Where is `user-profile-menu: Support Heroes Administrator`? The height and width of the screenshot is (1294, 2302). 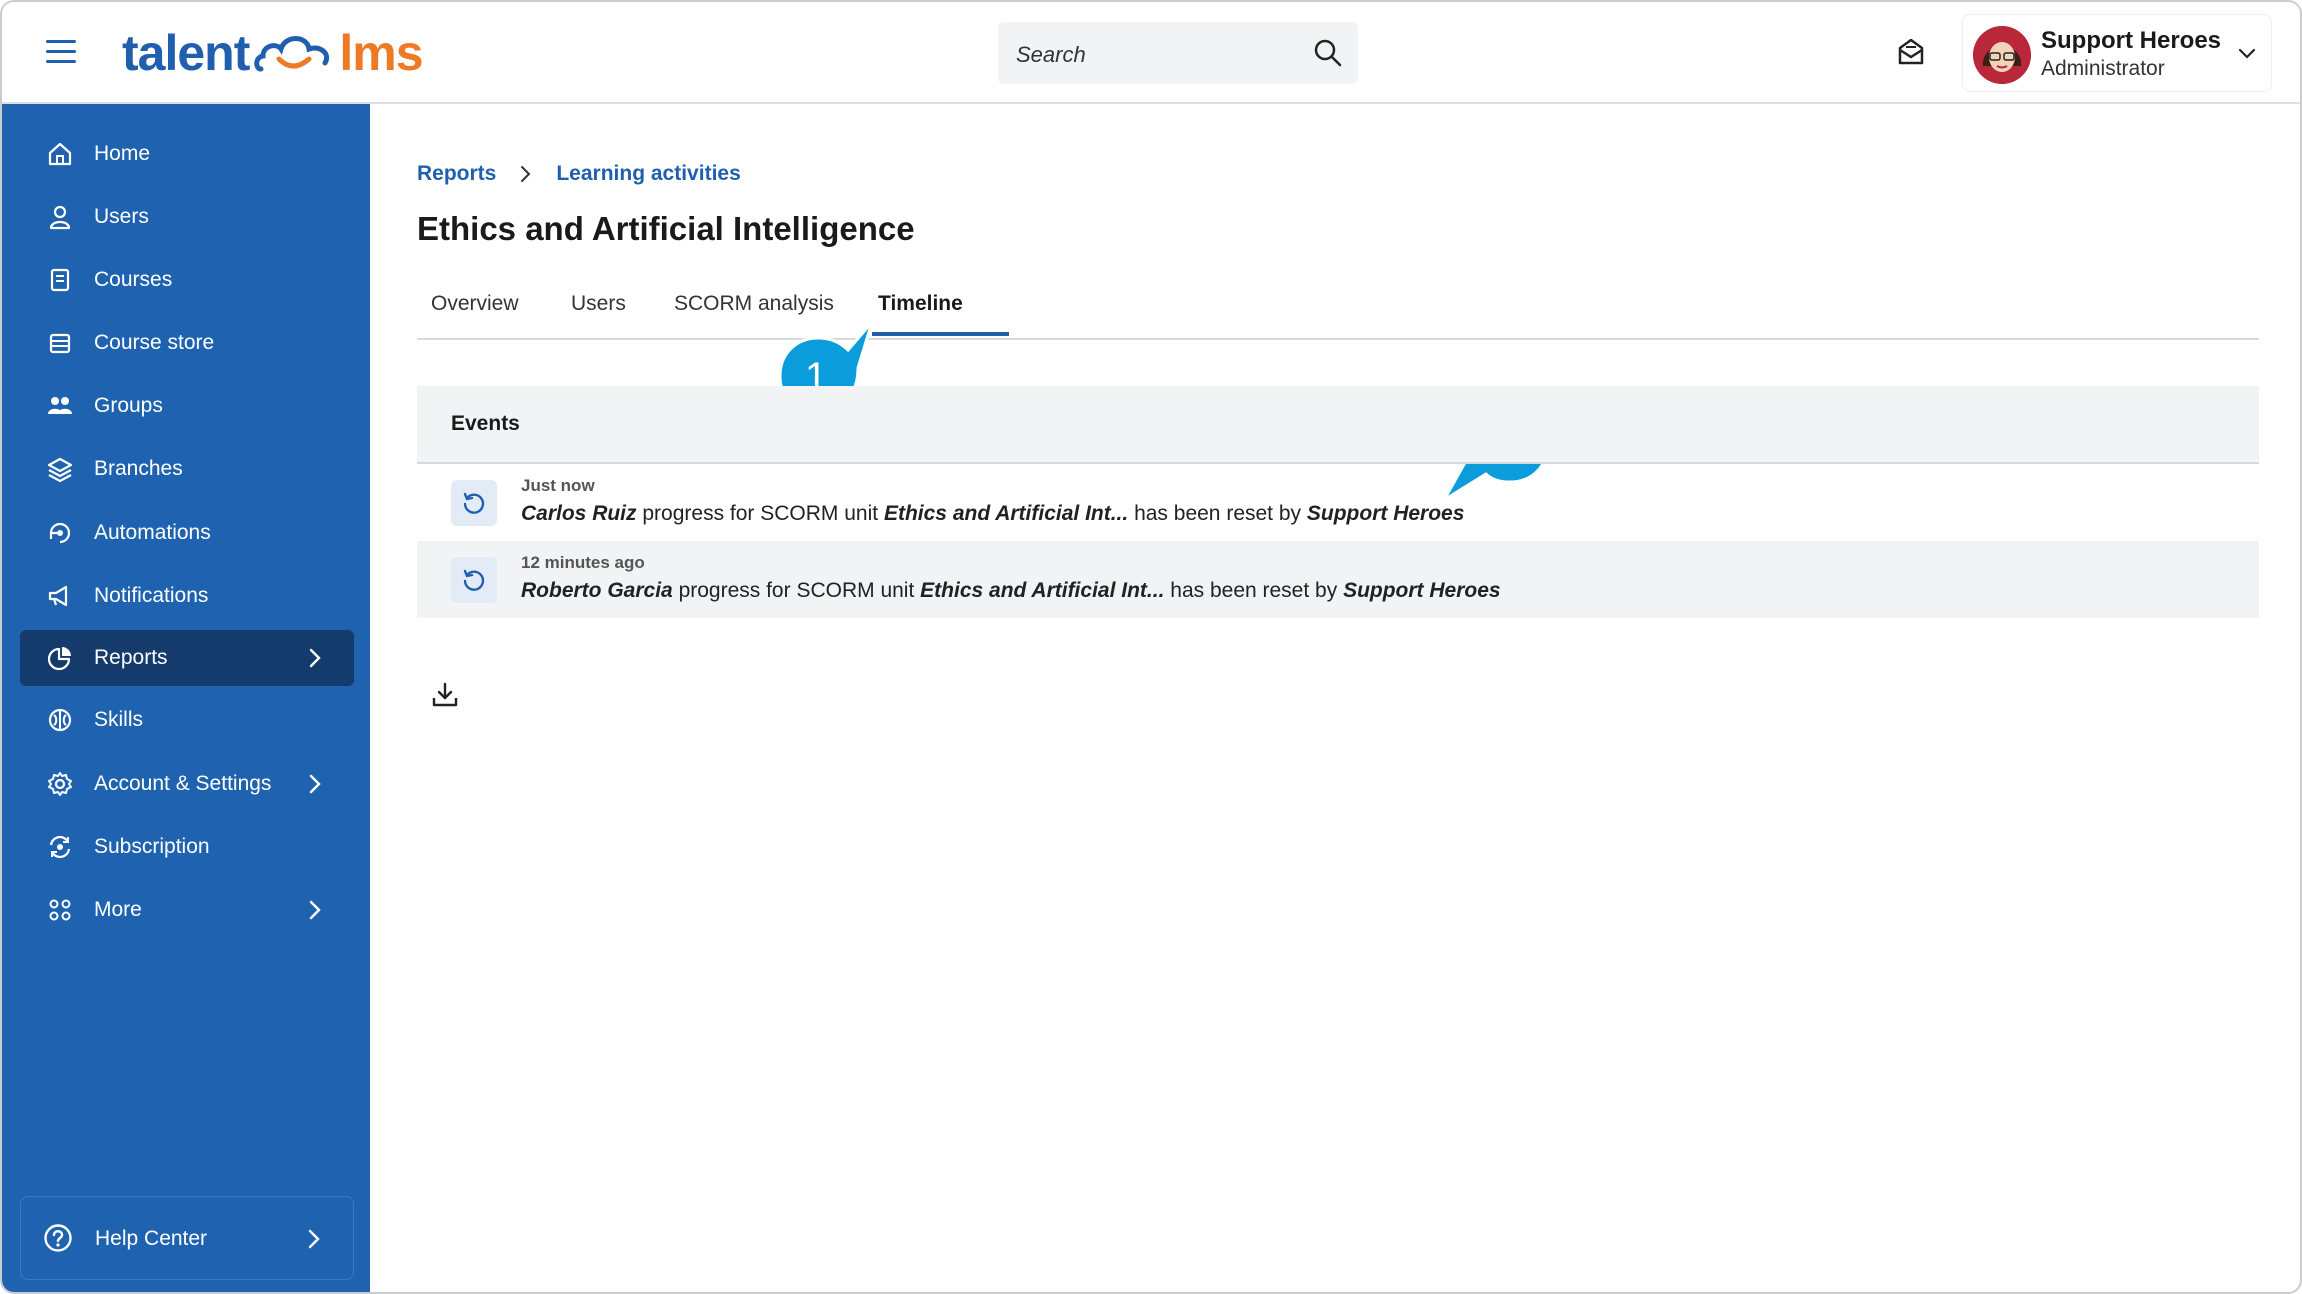 user-profile-menu: Support Heroes Administrator is located at coordinates (2117, 53).